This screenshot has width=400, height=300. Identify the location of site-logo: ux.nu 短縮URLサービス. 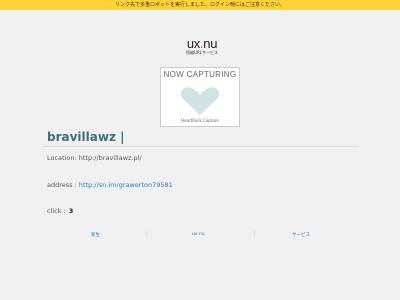
(202, 47).